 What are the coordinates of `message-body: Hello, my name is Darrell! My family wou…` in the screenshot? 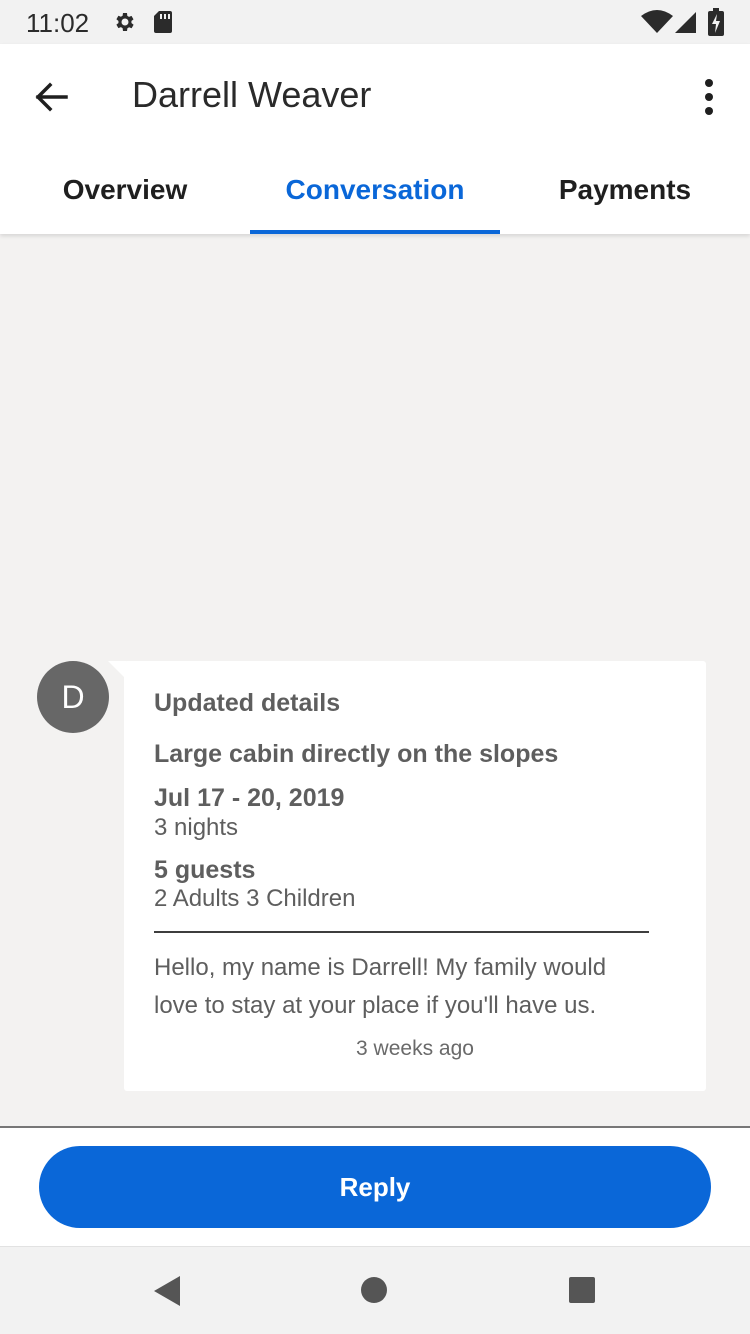 It's located at (380, 986).